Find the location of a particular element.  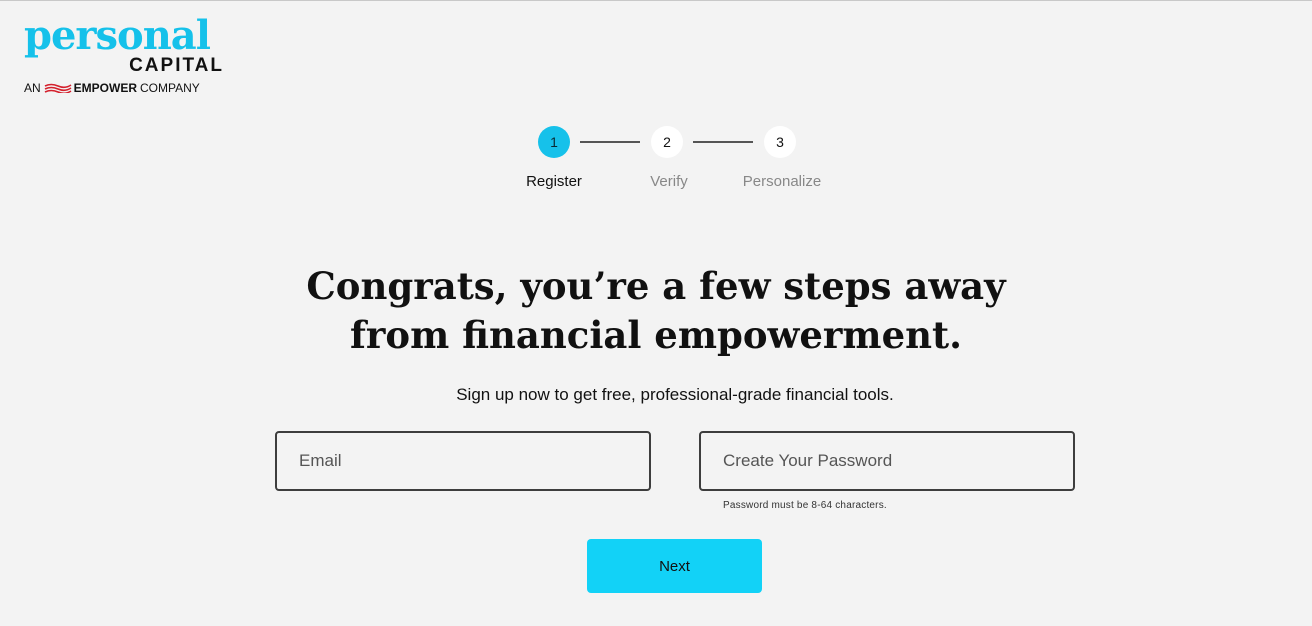

signup-progress-stepper: 1 2 3 Register Verify Personalize is located at coordinates (656, 161).